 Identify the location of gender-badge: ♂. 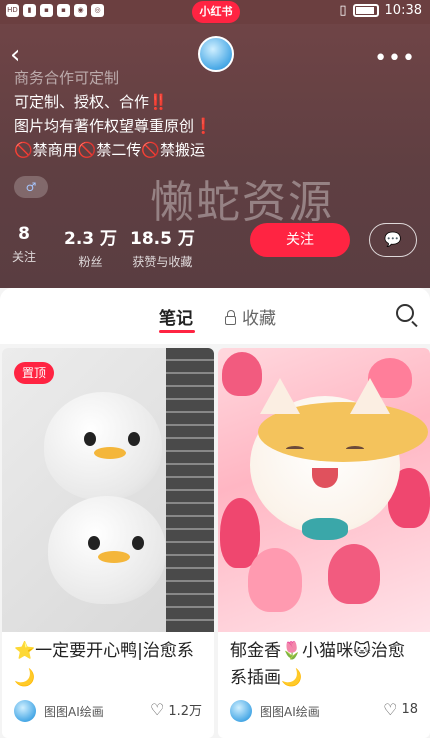
(31, 187).